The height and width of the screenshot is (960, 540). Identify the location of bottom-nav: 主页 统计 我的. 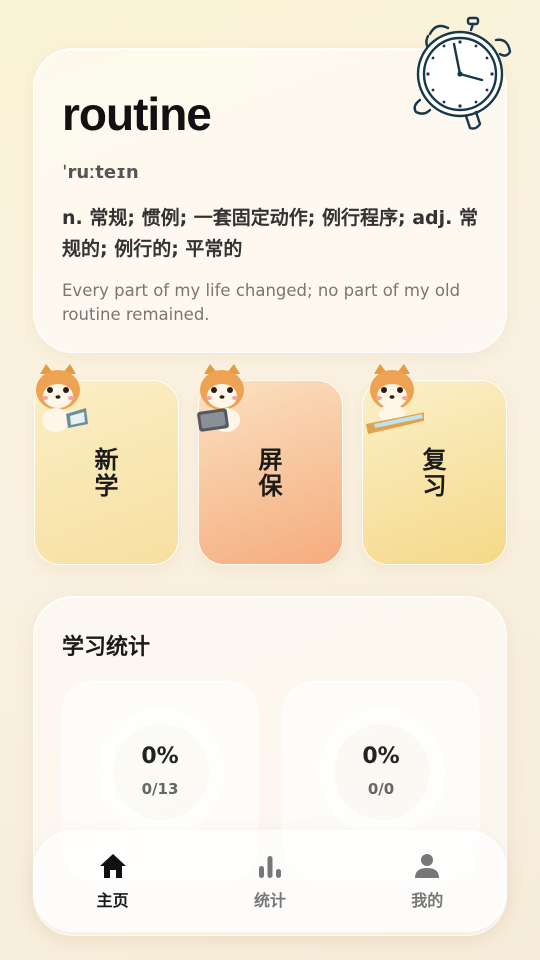
(270, 881).